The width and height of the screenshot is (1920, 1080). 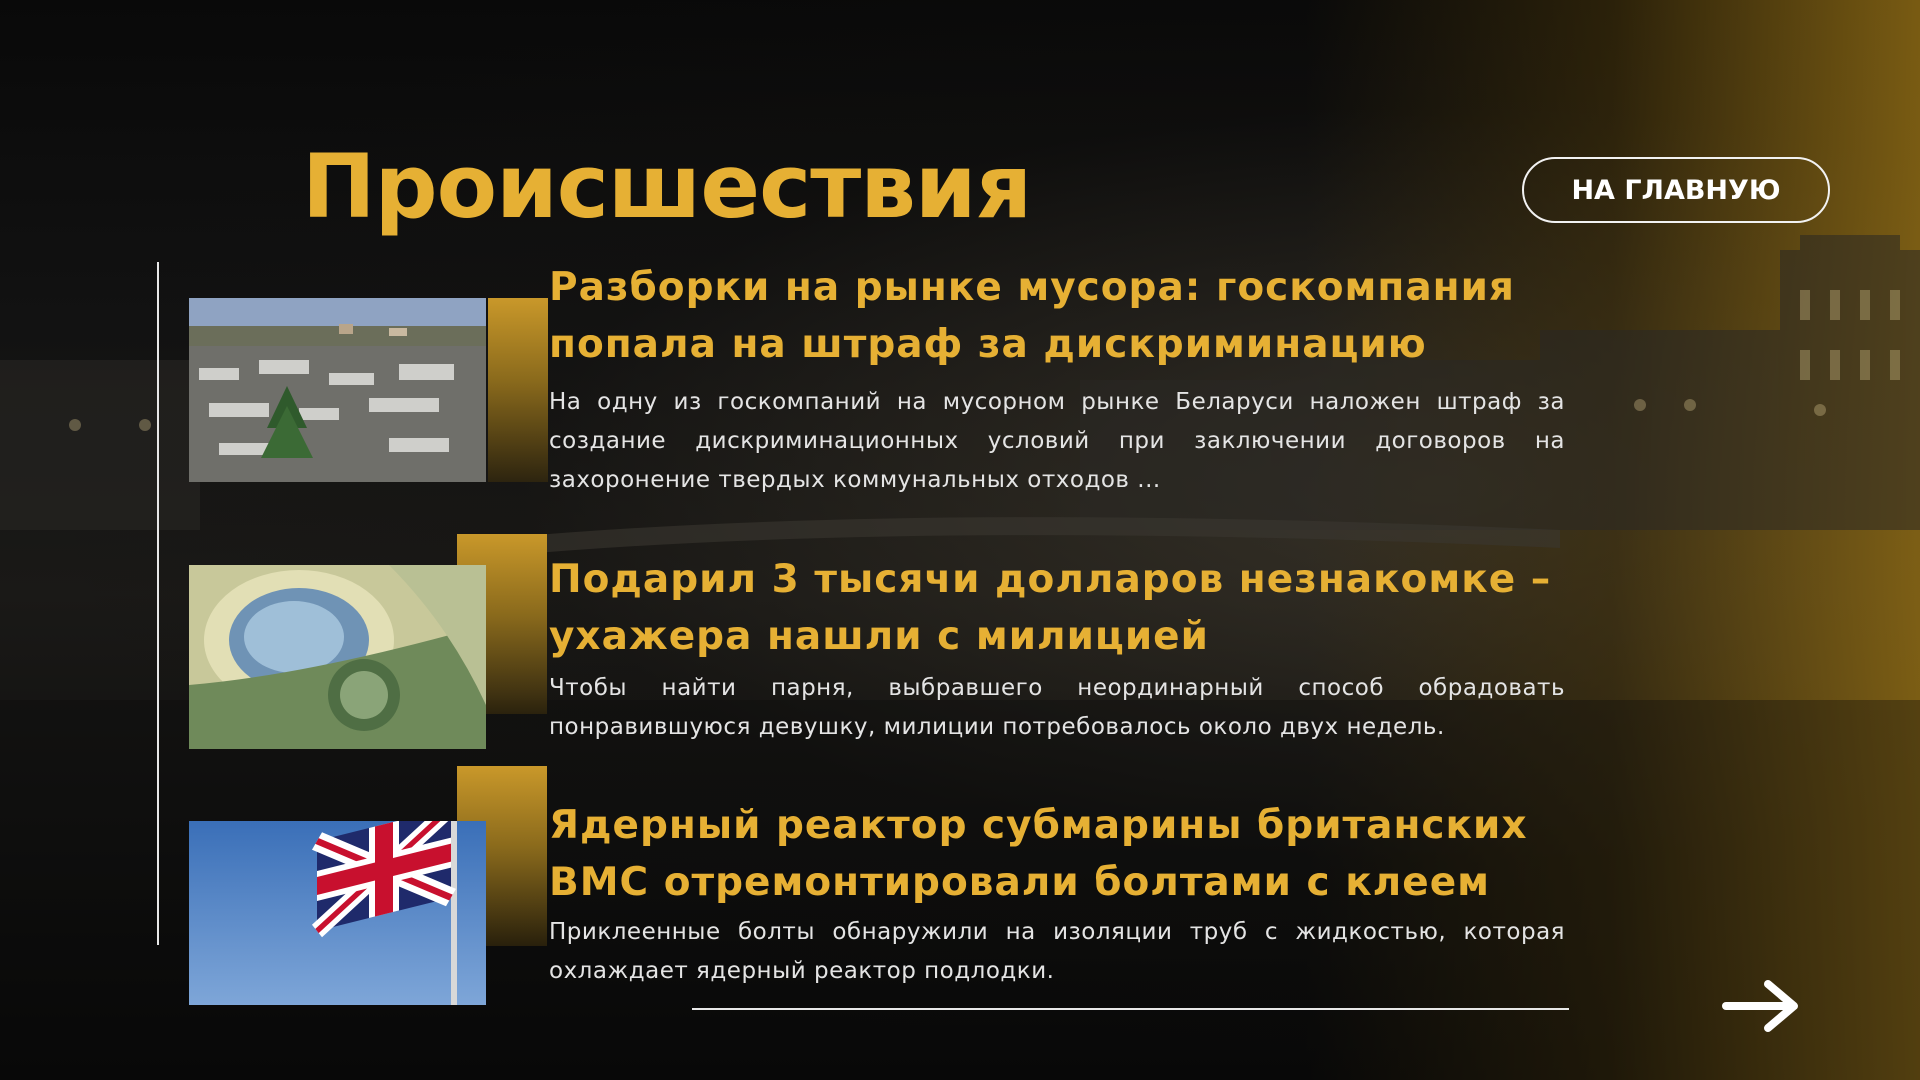 I want to click on left-divider-line, so click(x=158, y=603).